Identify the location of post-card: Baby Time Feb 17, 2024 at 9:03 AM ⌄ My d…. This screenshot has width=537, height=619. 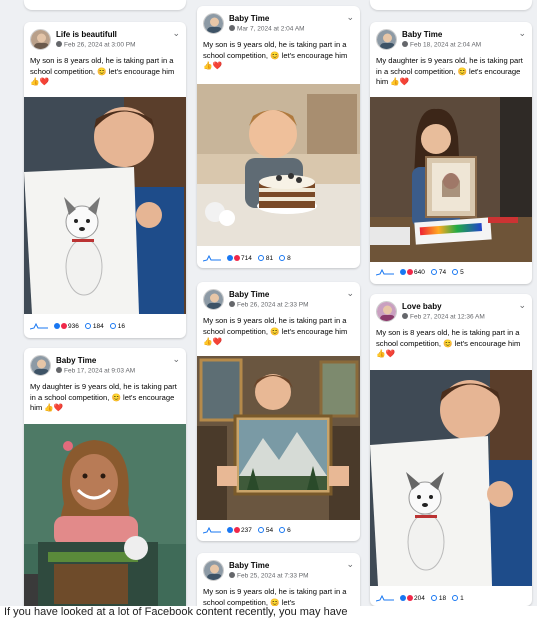
(105, 483).